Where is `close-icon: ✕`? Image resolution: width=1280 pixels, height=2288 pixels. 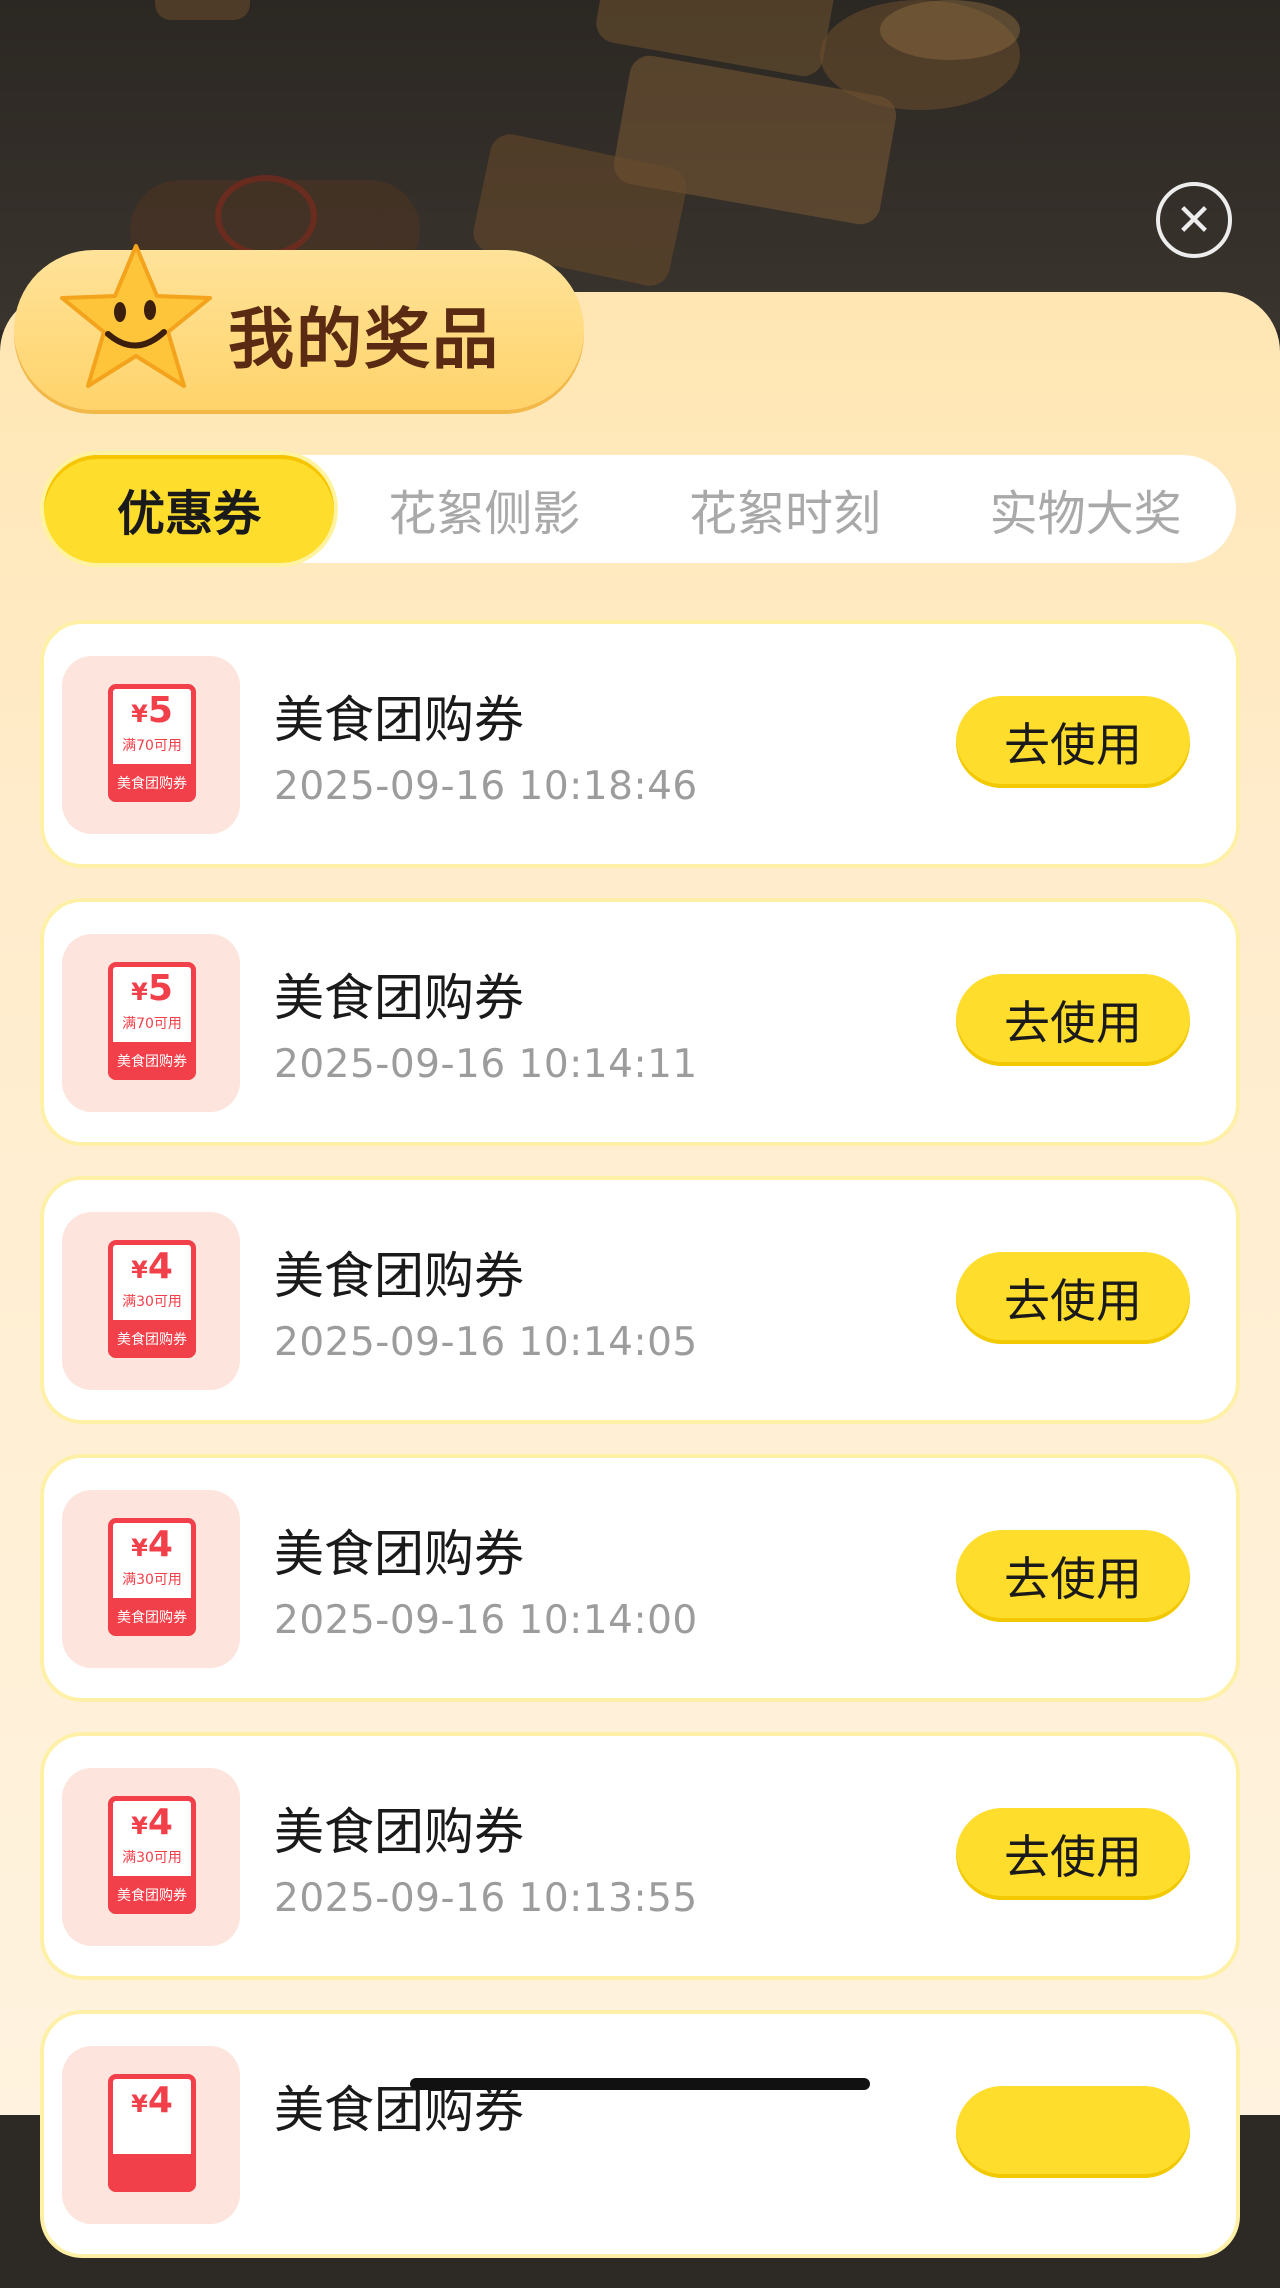 close-icon: ✕ is located at coordinates (1194, 220).